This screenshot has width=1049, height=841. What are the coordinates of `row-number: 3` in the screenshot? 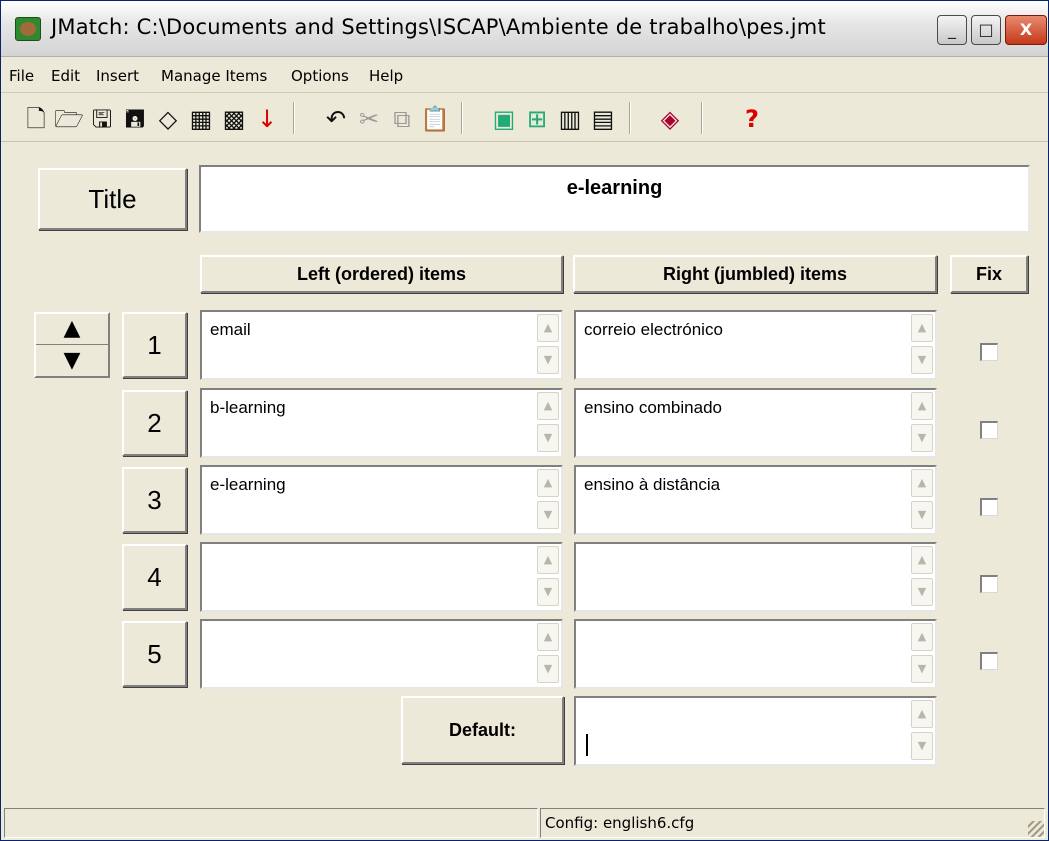 It's located at (154, 500).